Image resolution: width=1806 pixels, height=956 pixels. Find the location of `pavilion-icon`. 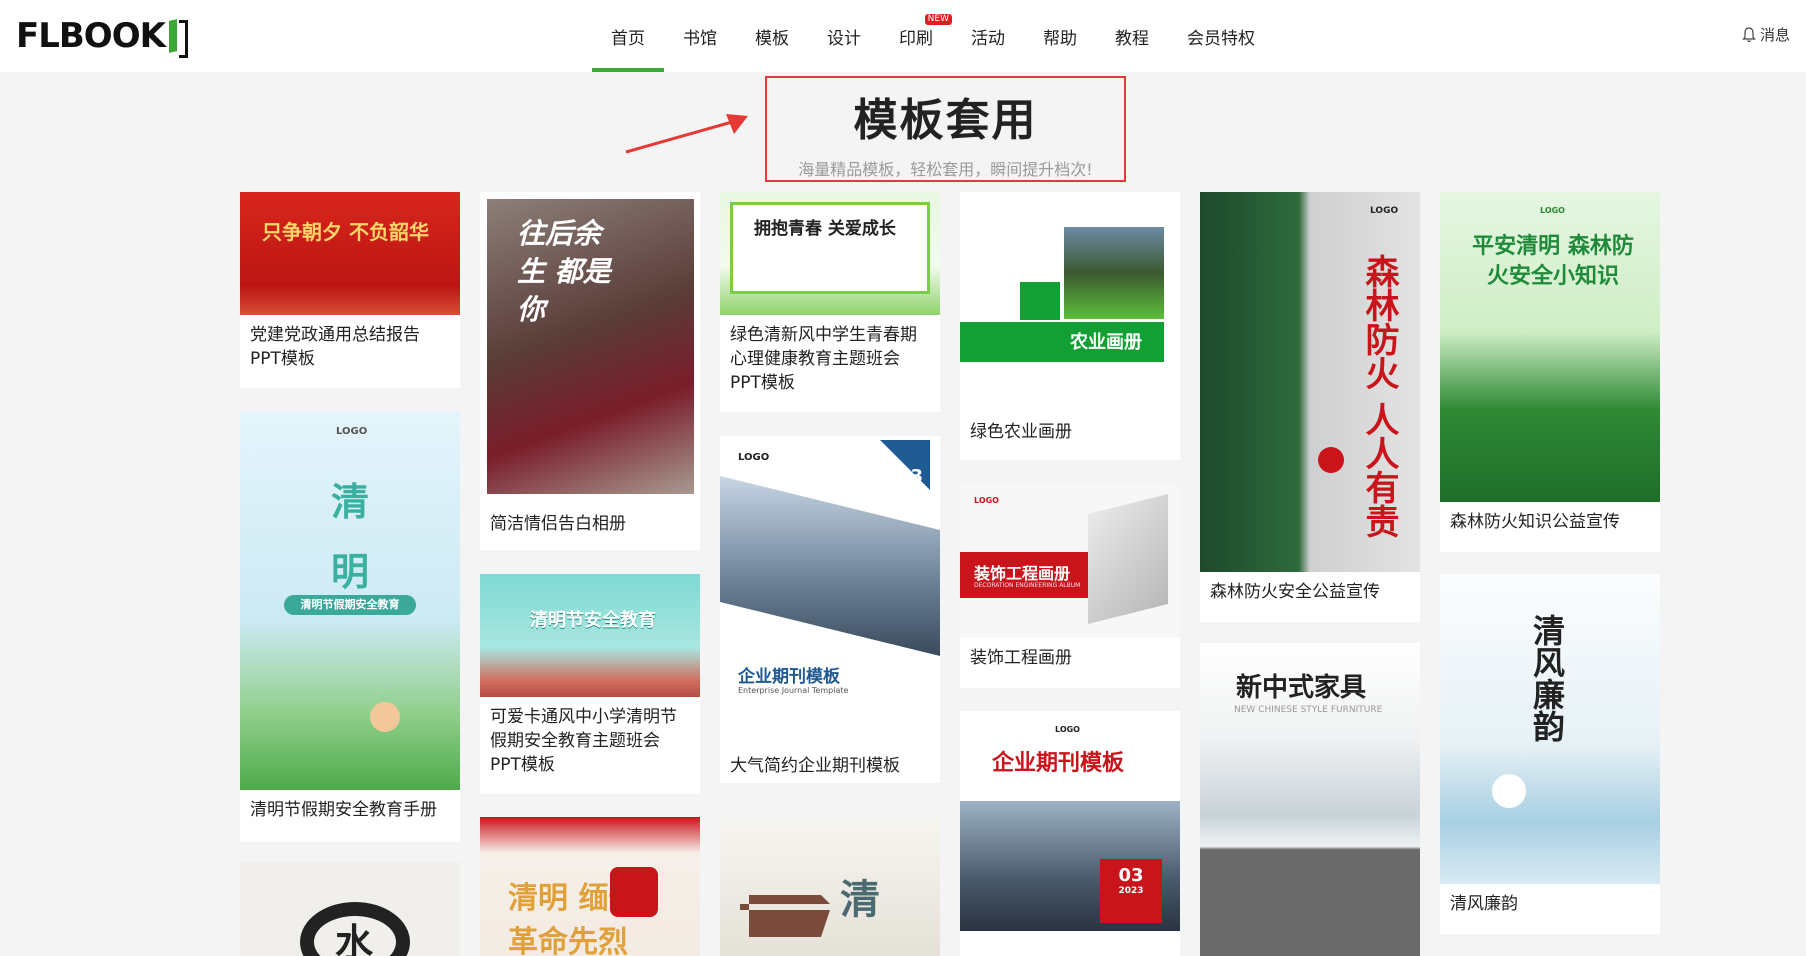

pavilion-icon is located at coordinates (785, 916).